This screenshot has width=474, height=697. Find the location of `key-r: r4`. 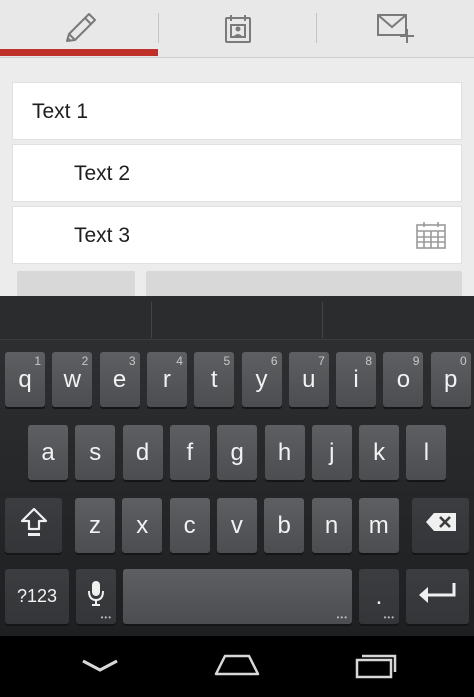

key-r: r4 is located at coordinates (166, 379).